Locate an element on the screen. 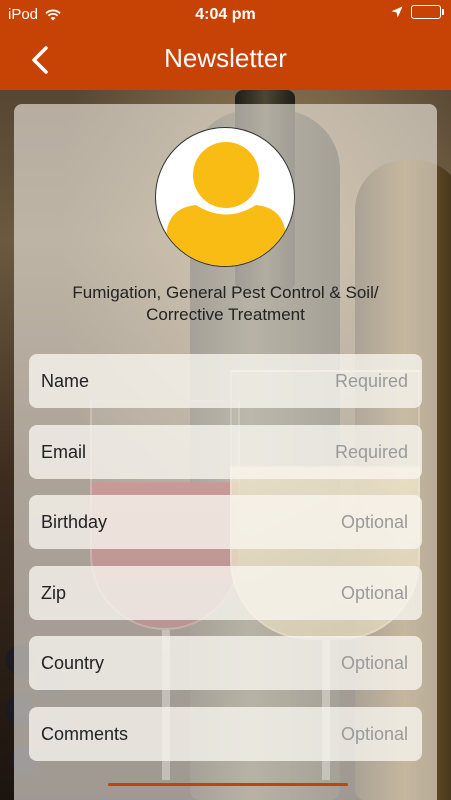 This screenshot has height=800, width=451. email-field: Email Required is located at coordinates (225, 452).